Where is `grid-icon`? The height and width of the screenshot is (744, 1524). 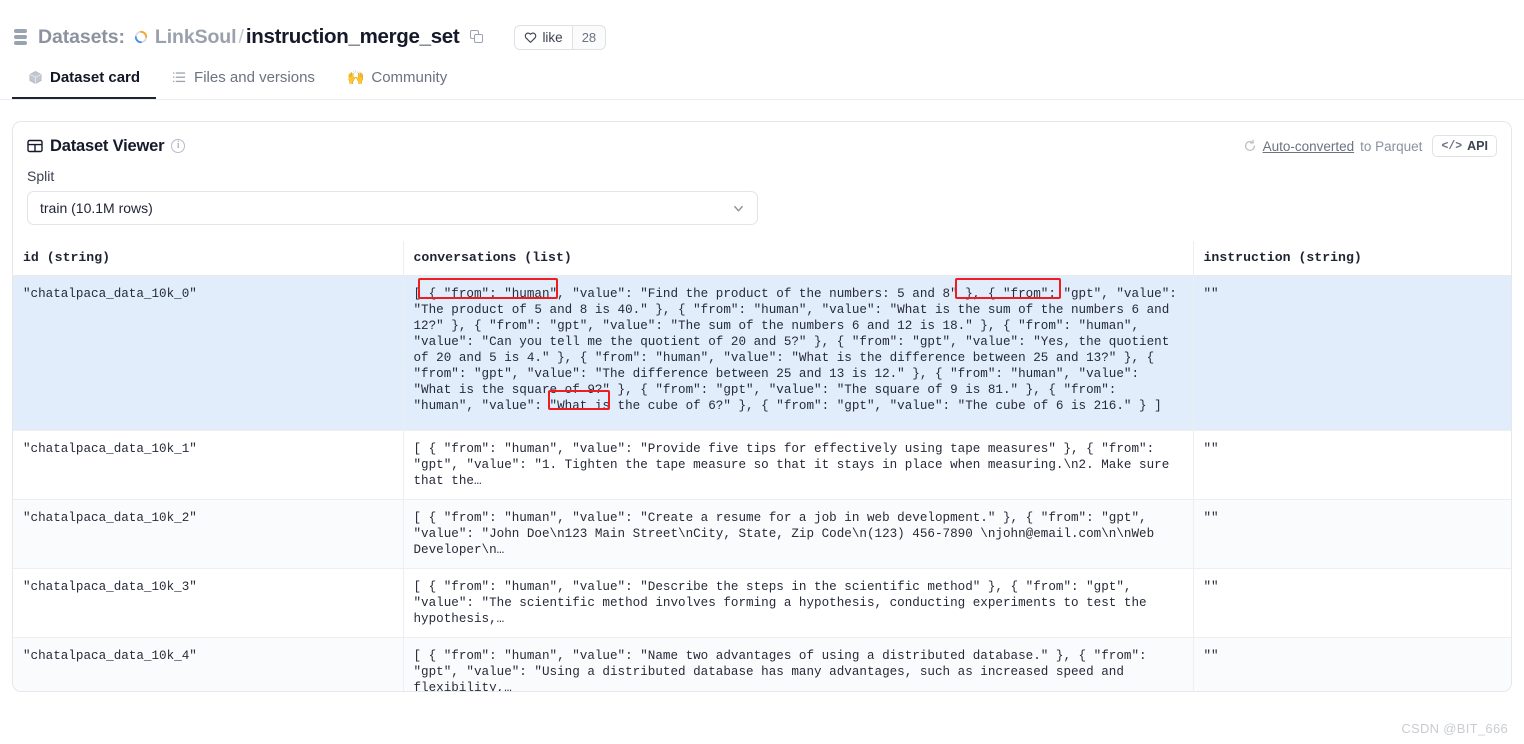
grid-icon is located at coordinates (35, 146).